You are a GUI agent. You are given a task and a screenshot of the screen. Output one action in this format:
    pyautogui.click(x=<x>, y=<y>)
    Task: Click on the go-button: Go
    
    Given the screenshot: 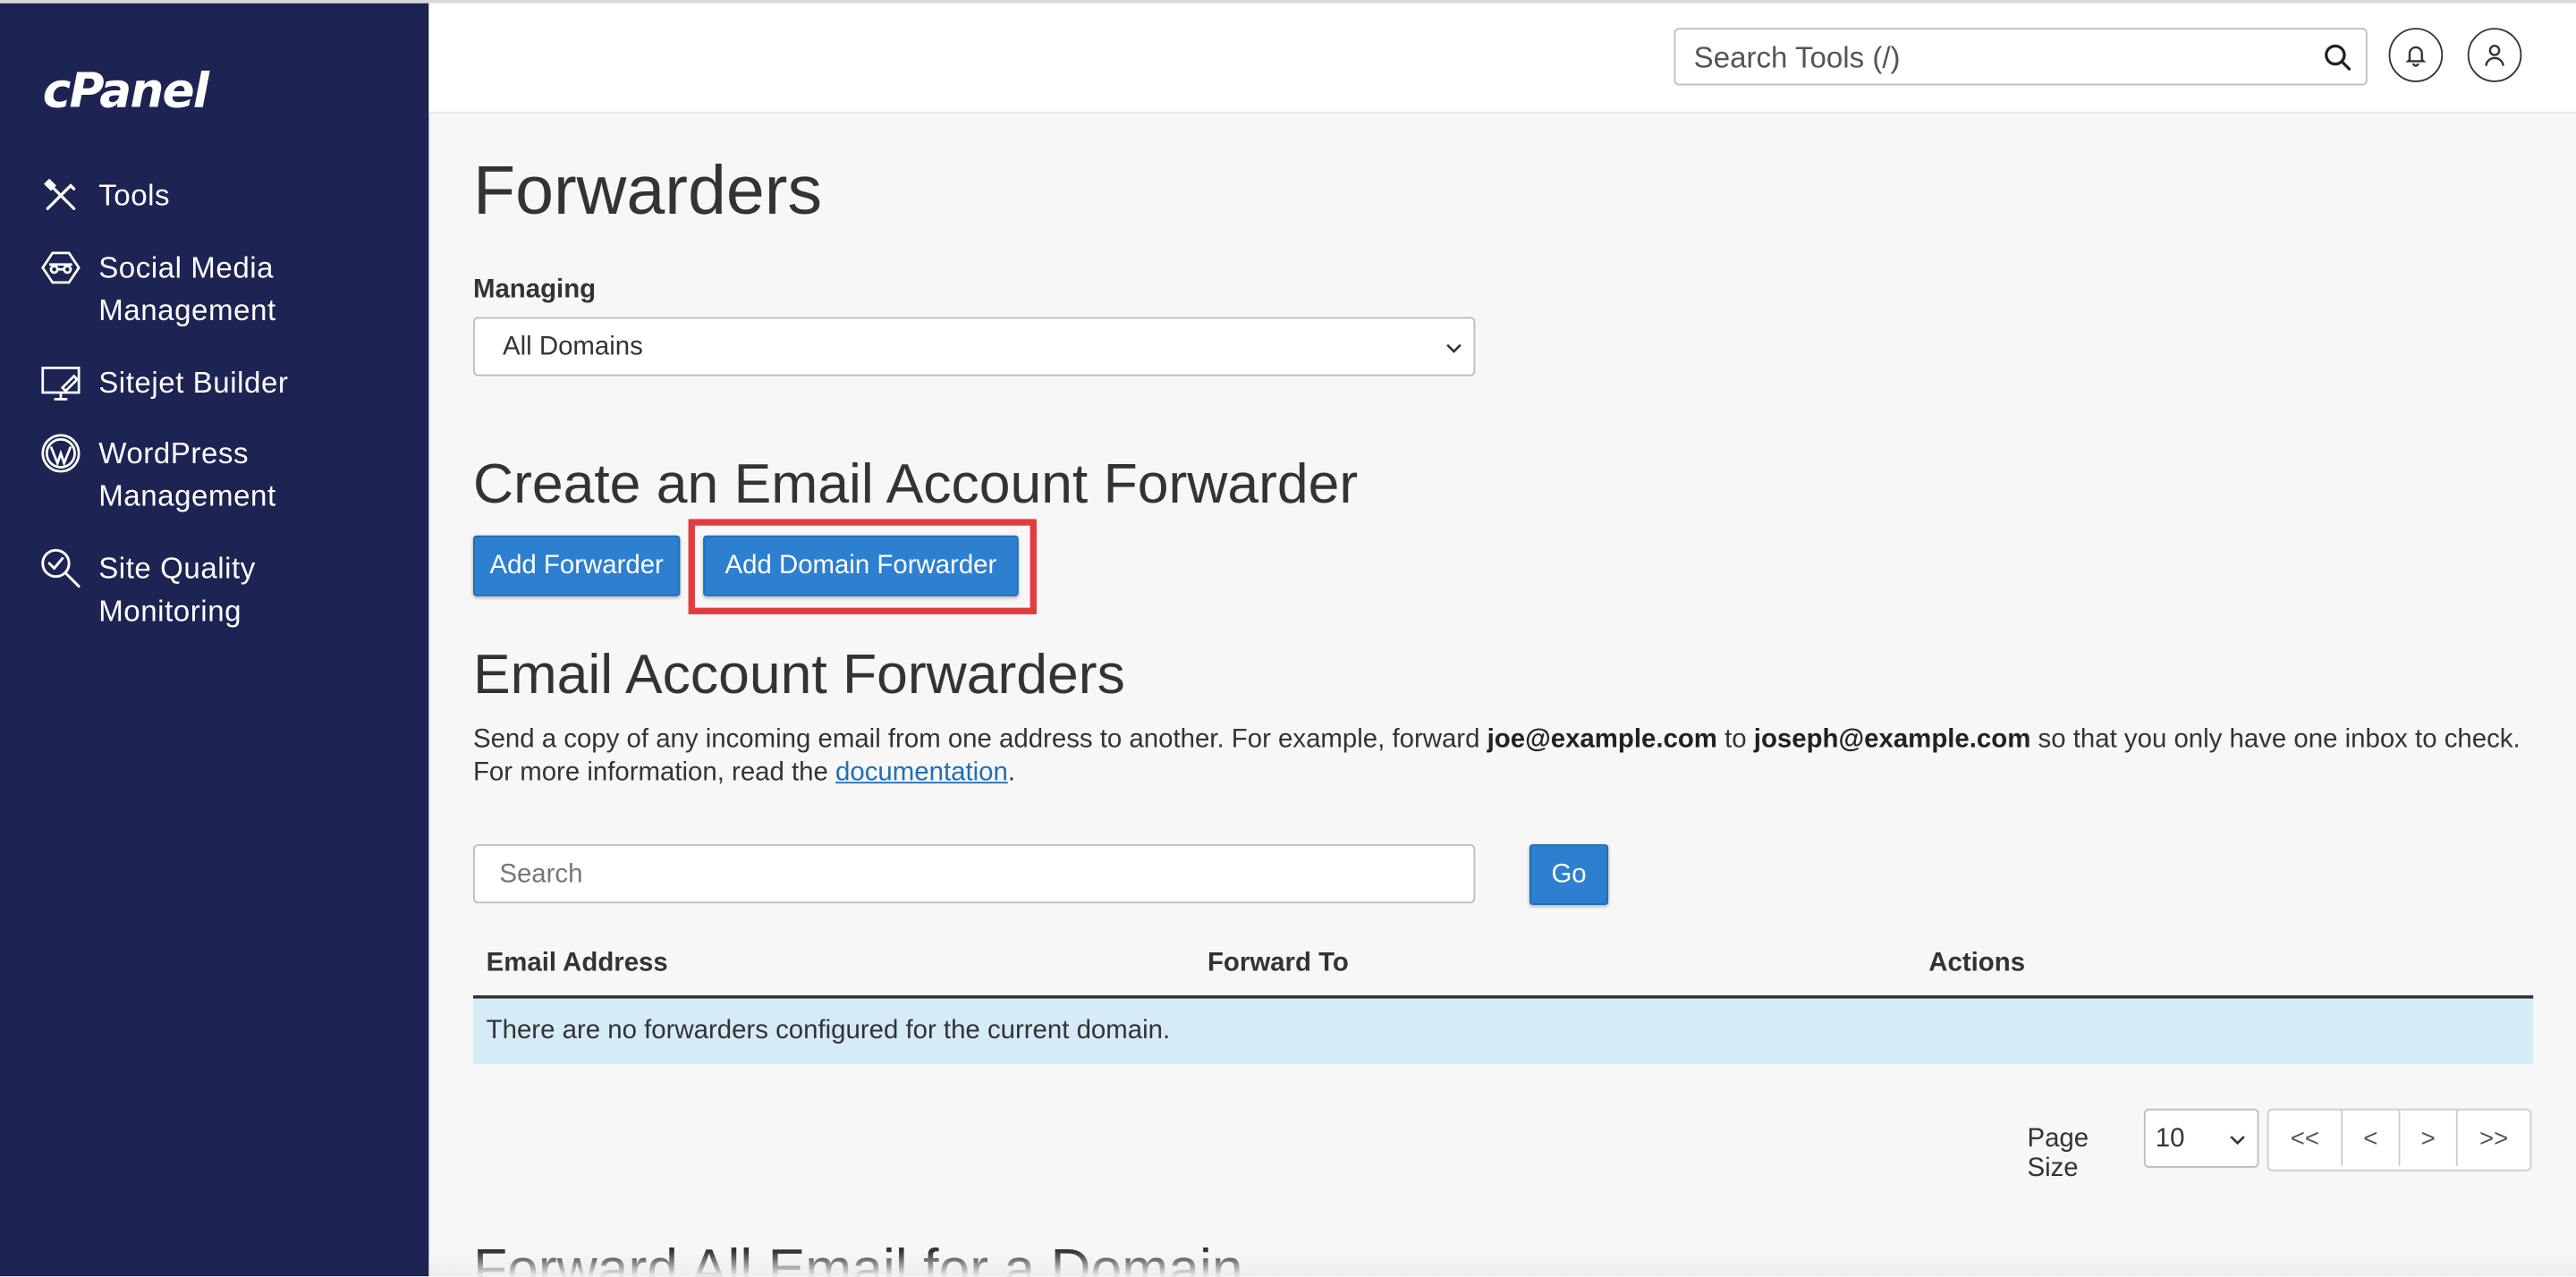 What is the action you would take?
    pyautogui.click(x=1569, y=875)
    